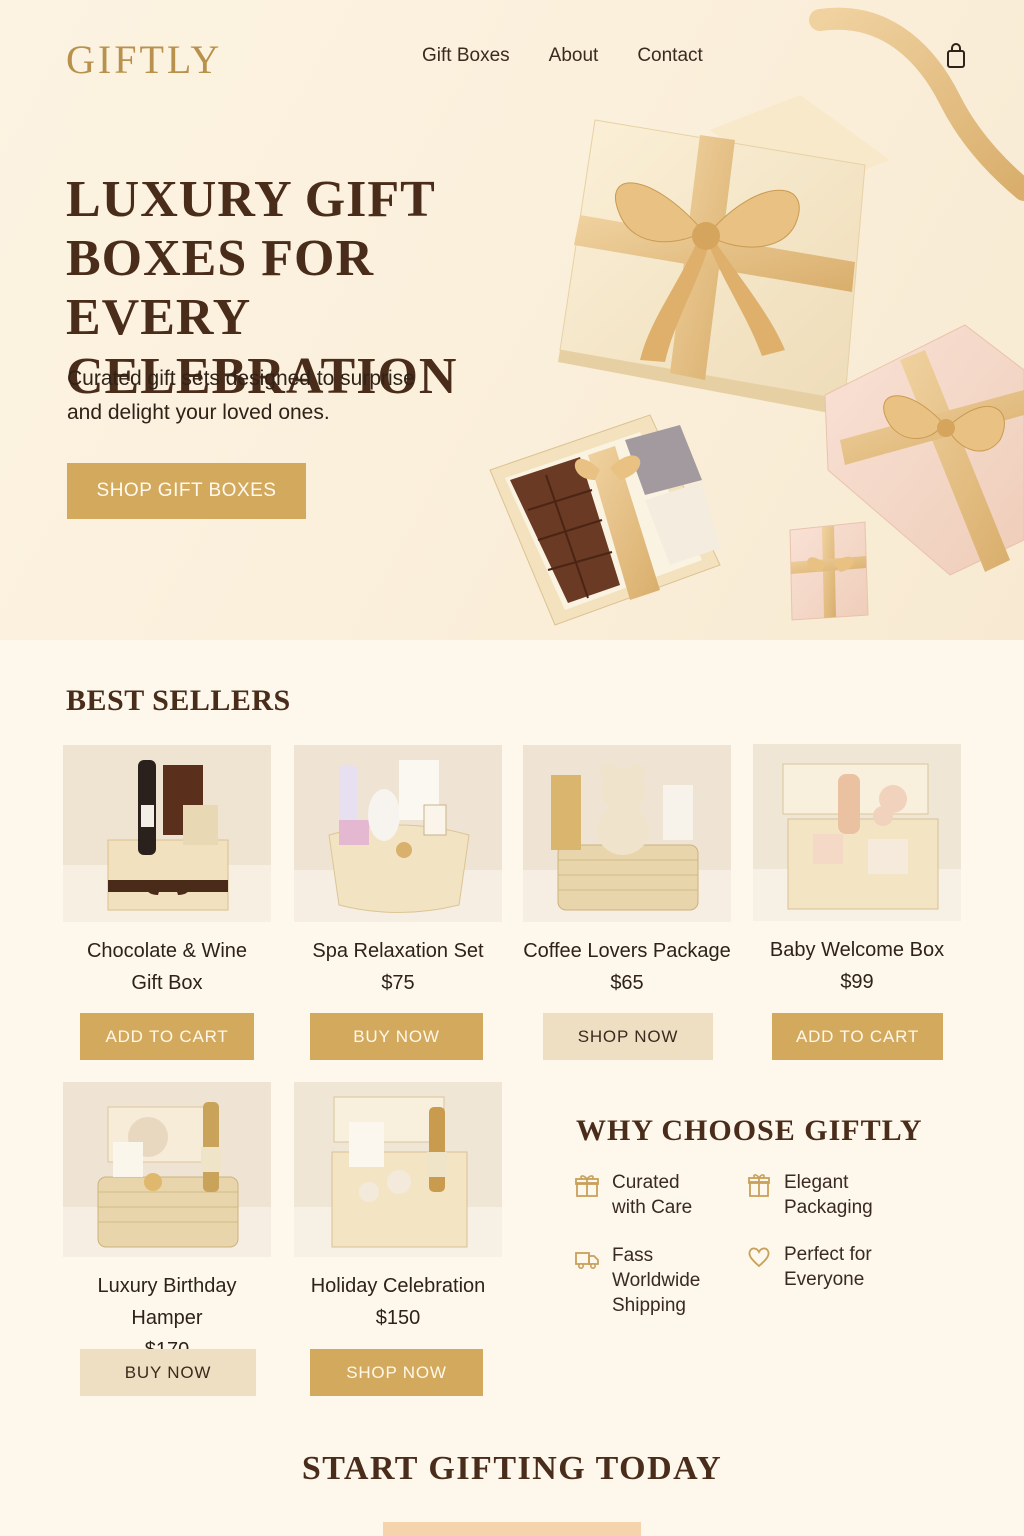 The height and width of the screenshot is (1536, 1024). I want to click on feature-text: Elegant Packaging, so click(849, 1195).